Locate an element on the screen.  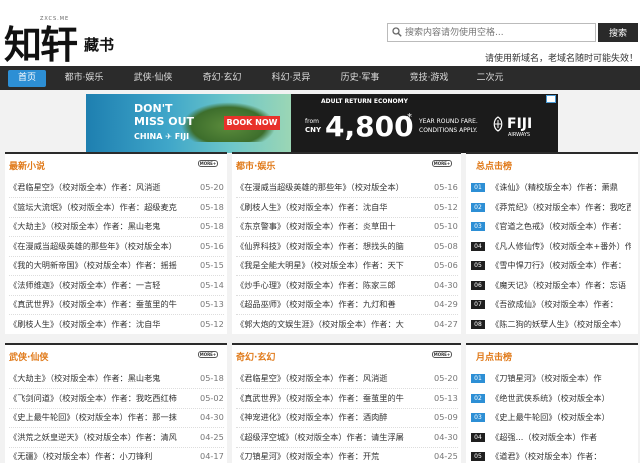
nav-acg: 二次元 is located at coordinates (490, 78).